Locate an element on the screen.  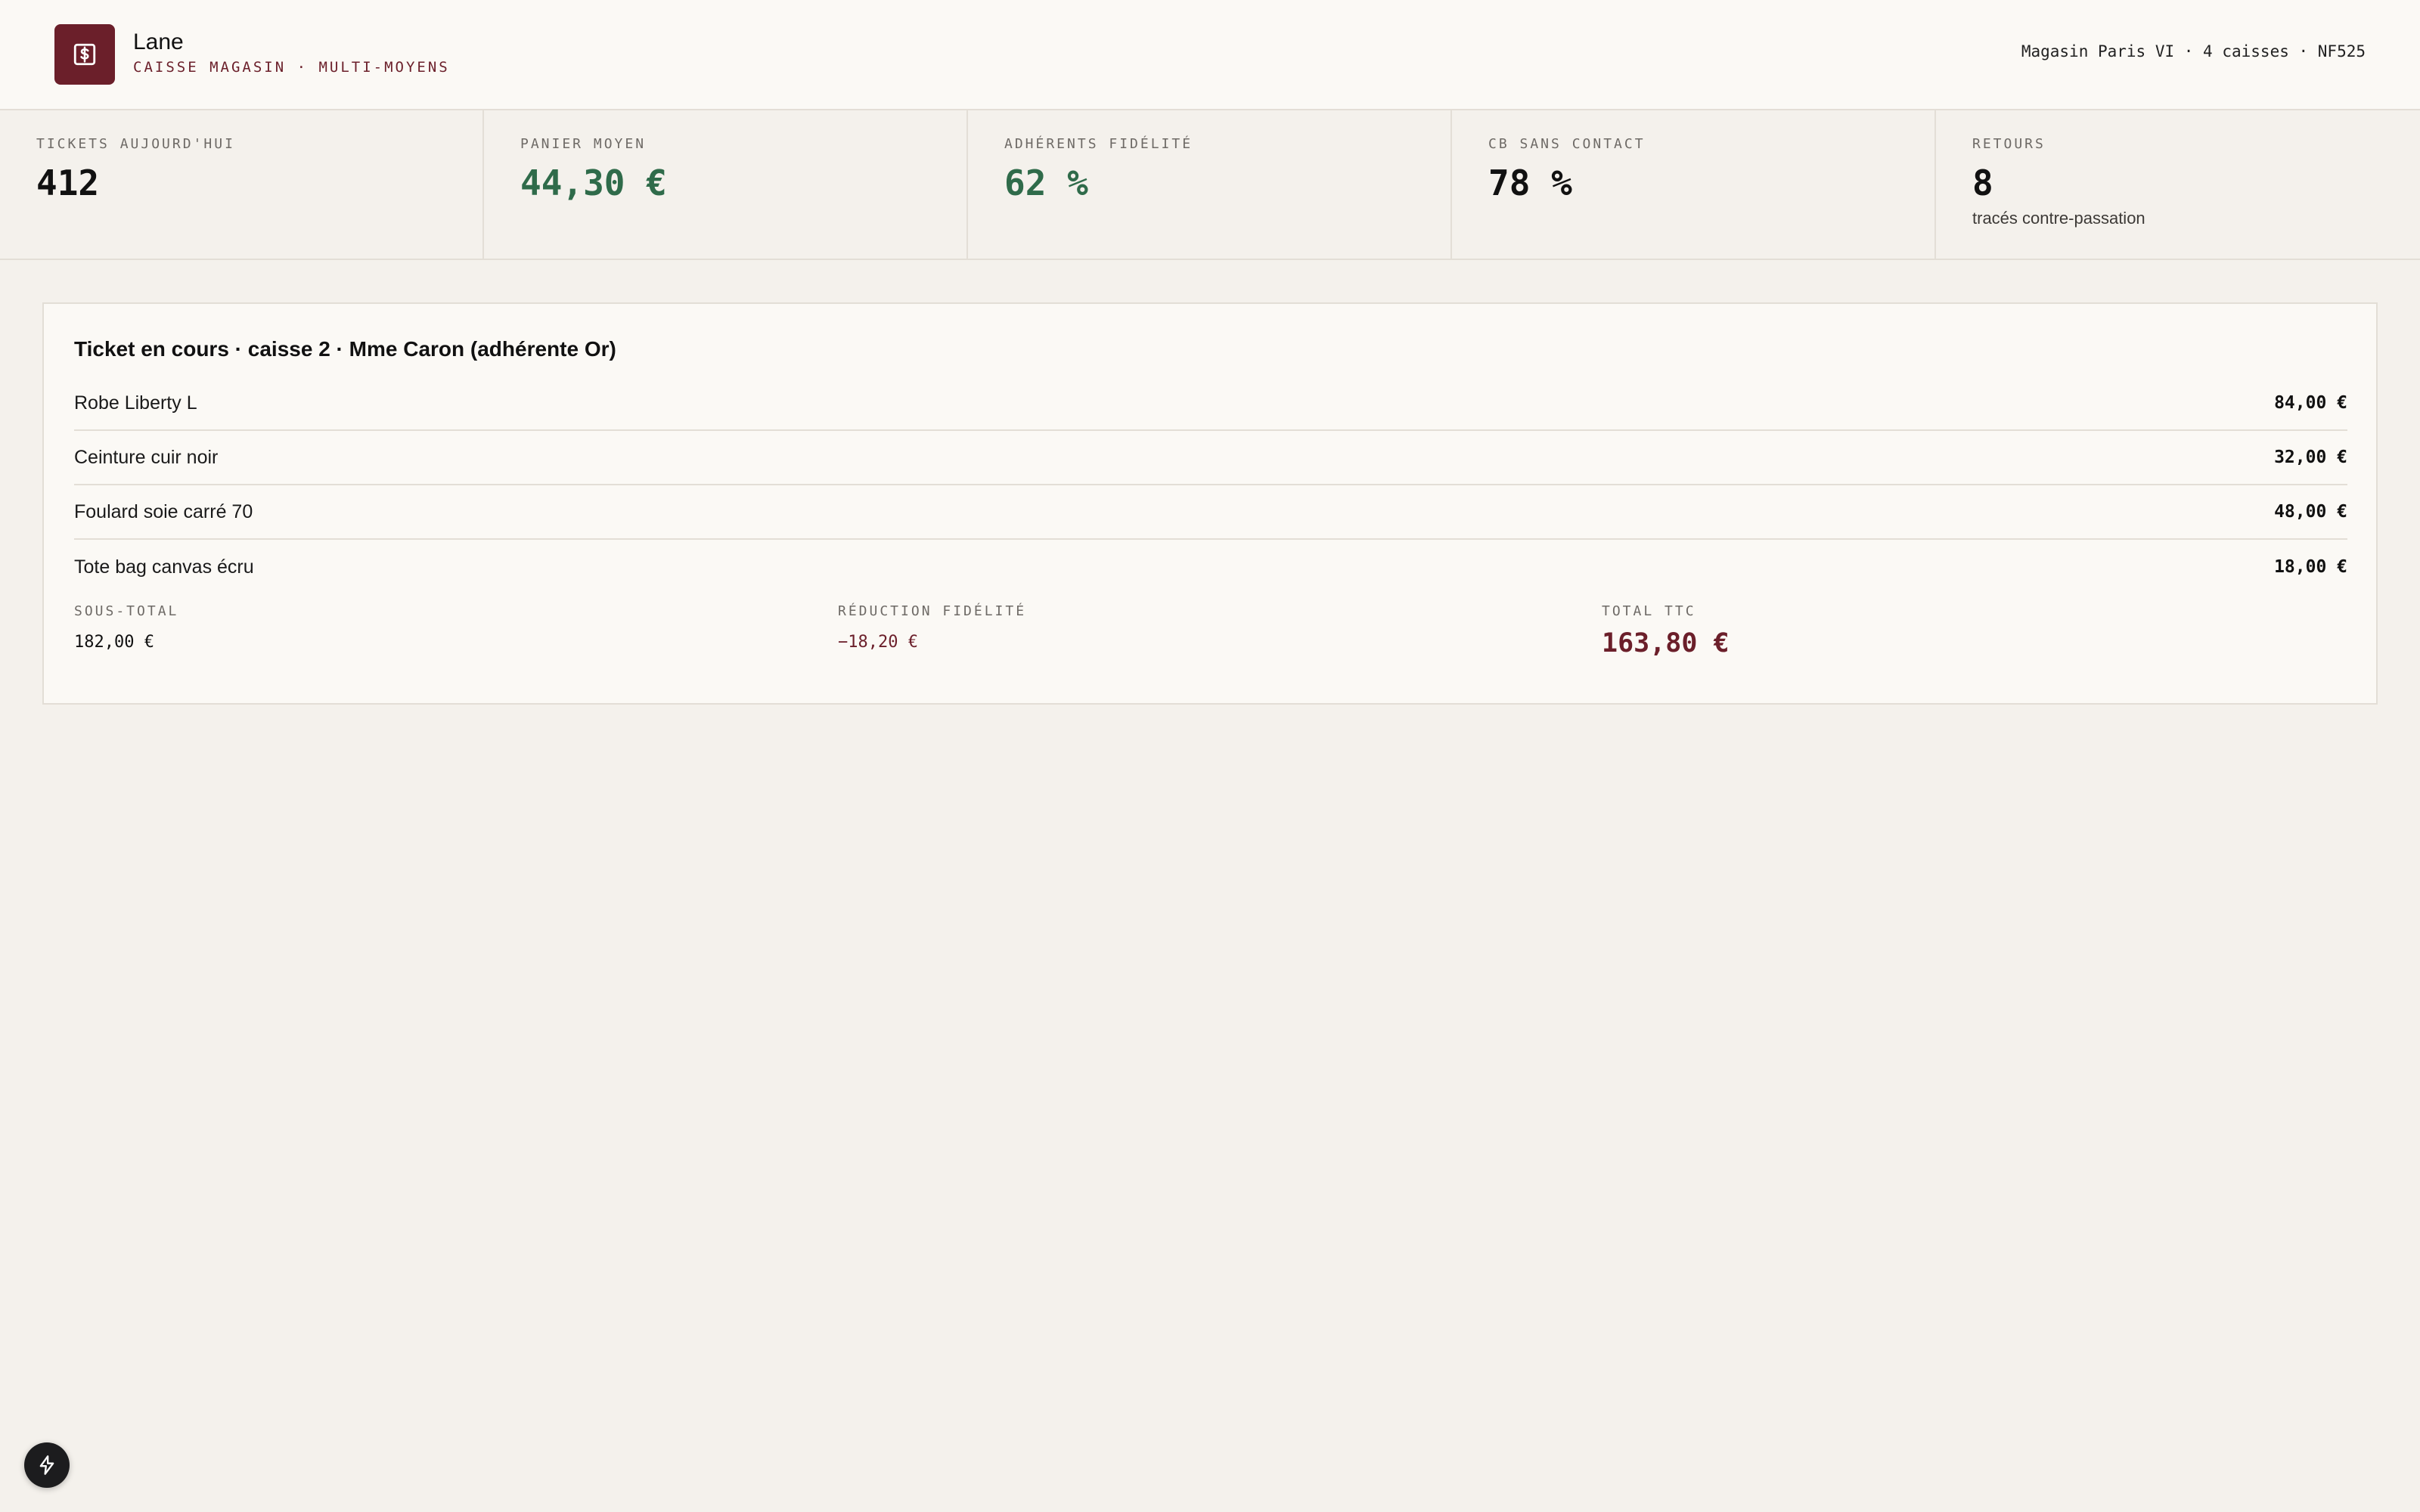
total-label: TOTAL TTC is located at coordinates (1649, 611).